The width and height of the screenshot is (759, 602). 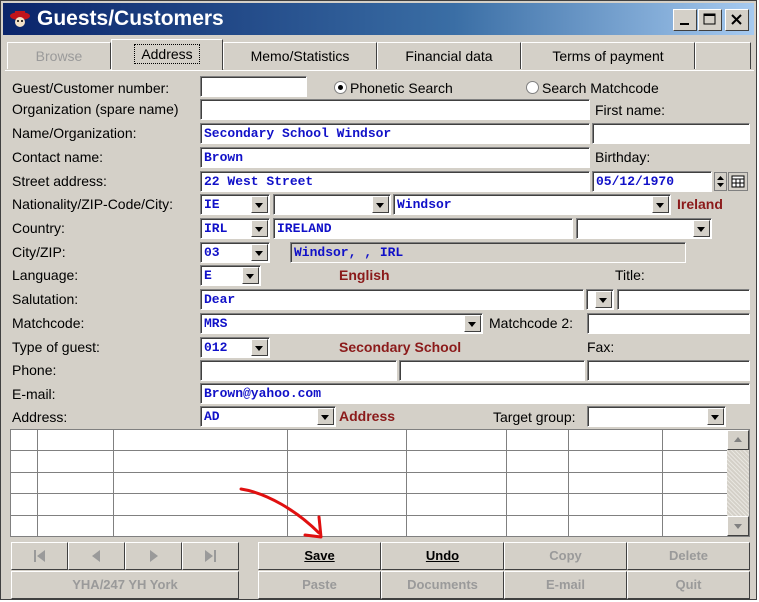 What do you see at coordinates (45, 299) in the screenshot?
I see `label-salutation: Salutation:` at bounding box center [45, 299].